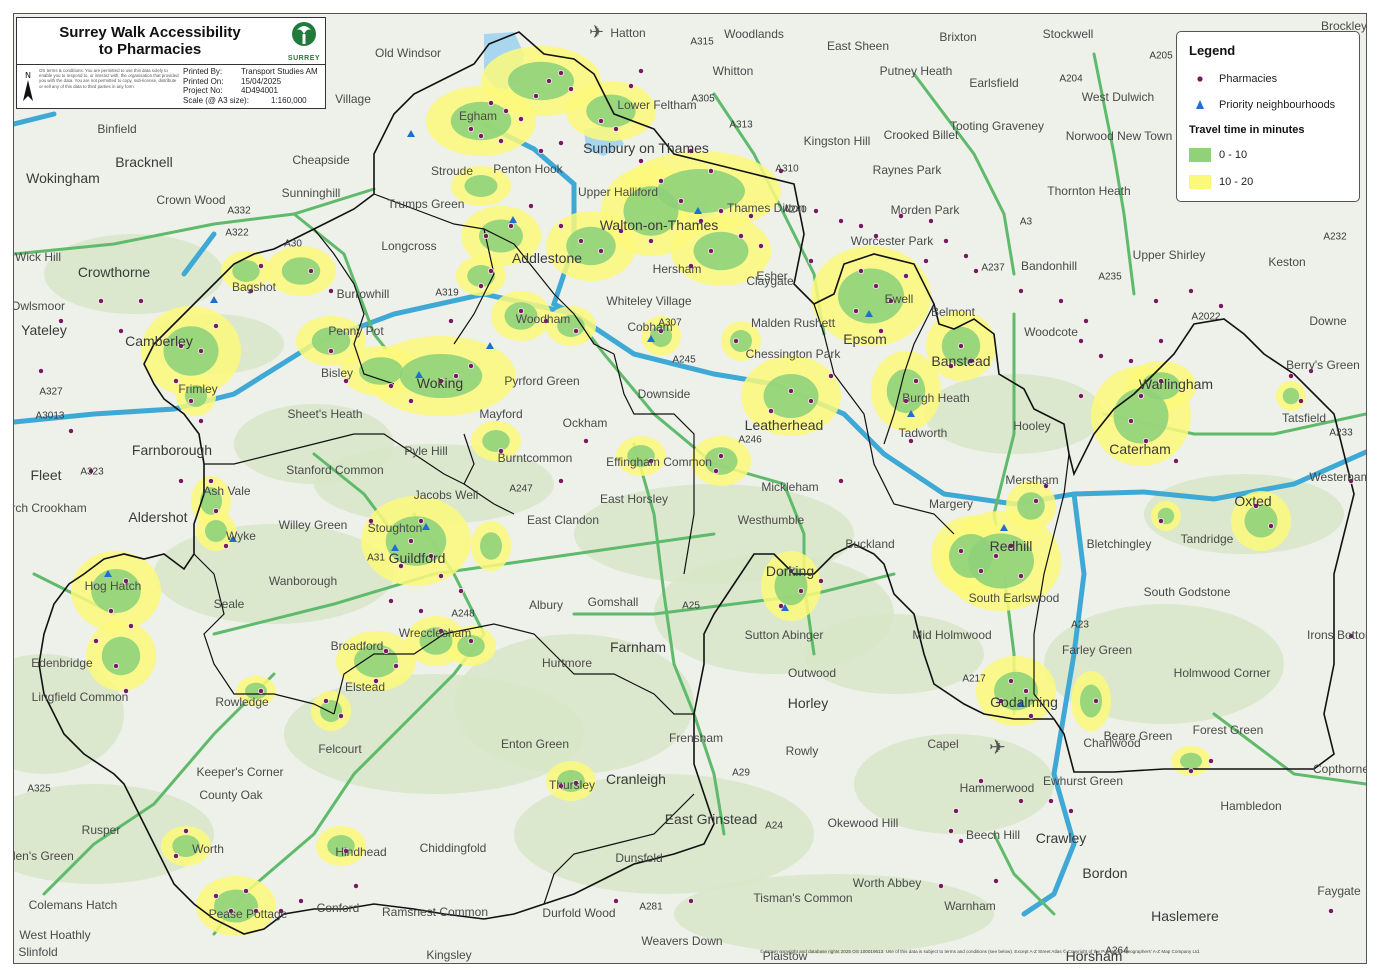 This screenshot has width=1379, height=976. What do you see at coordinates (62, 663) in the screenshot?
I see `place-label: Edenbridge` at bounding box center [62, 663].